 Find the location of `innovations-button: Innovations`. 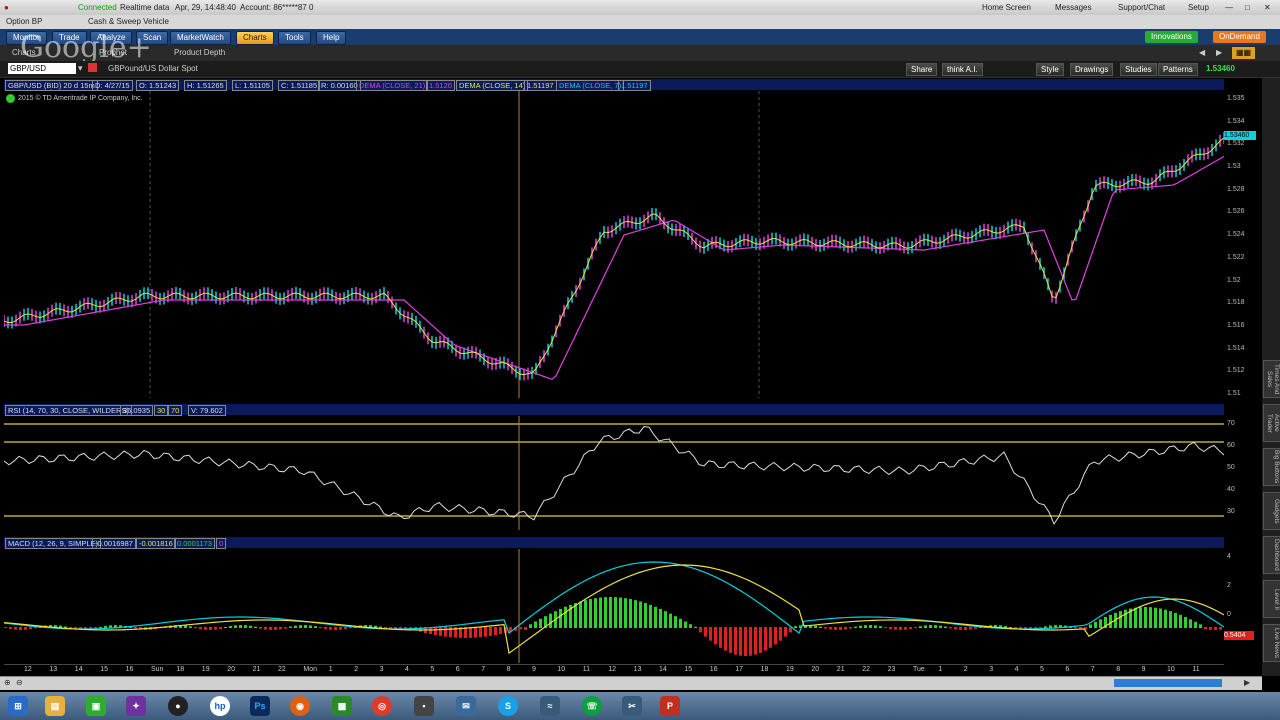

innovations-button: Innovations is located at coordinates (1171, 37).